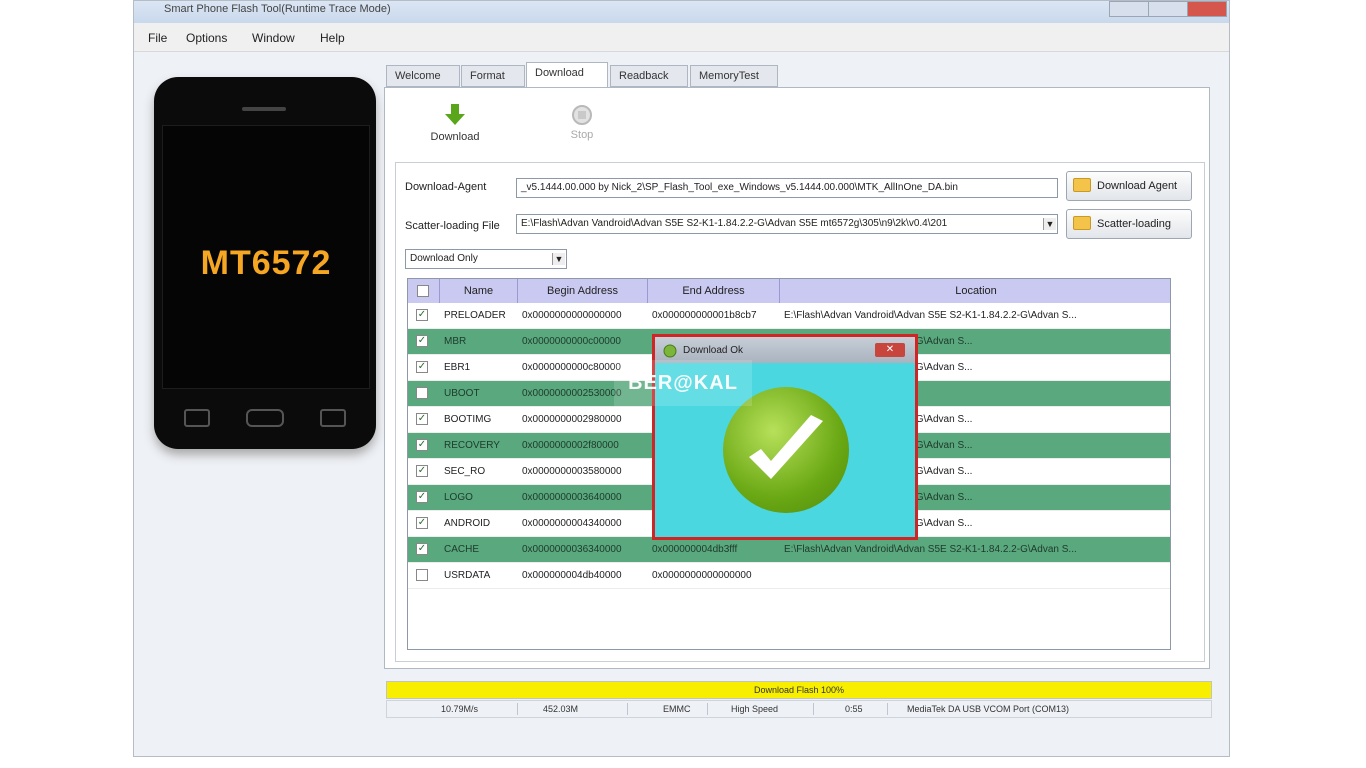  What do you see at coordinates (567, 75) in the screenshot?
I see `tab-download: Download` at bounding box center [567, 75].